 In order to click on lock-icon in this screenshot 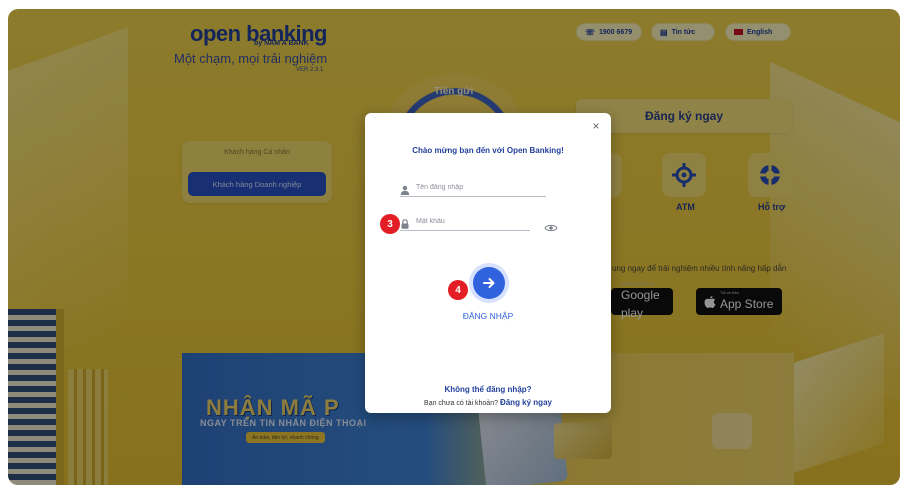, I will do `click(405, 224)`.